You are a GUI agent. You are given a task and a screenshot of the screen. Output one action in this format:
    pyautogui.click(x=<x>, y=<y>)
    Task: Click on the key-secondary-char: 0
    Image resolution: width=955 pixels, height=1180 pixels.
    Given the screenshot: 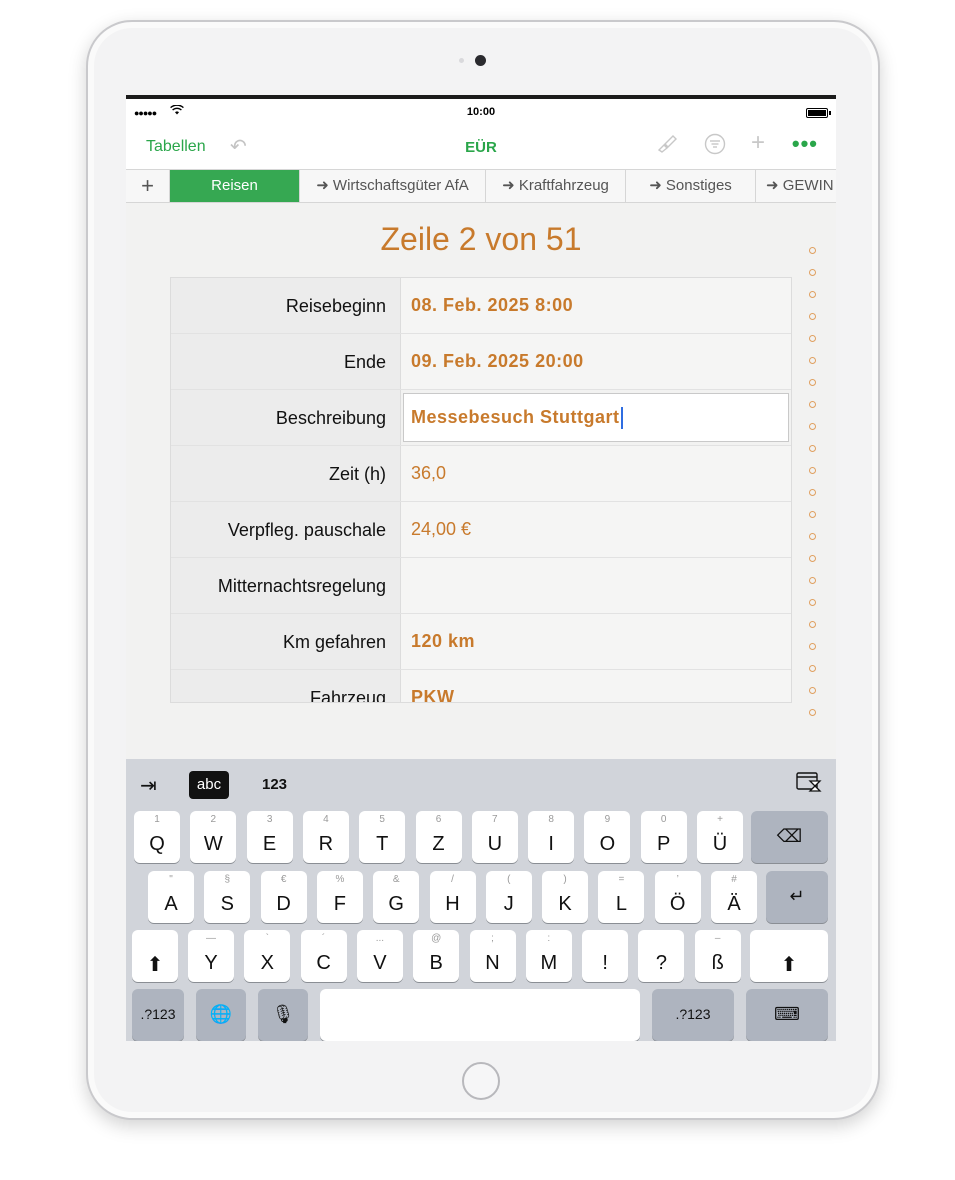 What is the action you would take?
    pyautogui.click(x=663, y=819)
    